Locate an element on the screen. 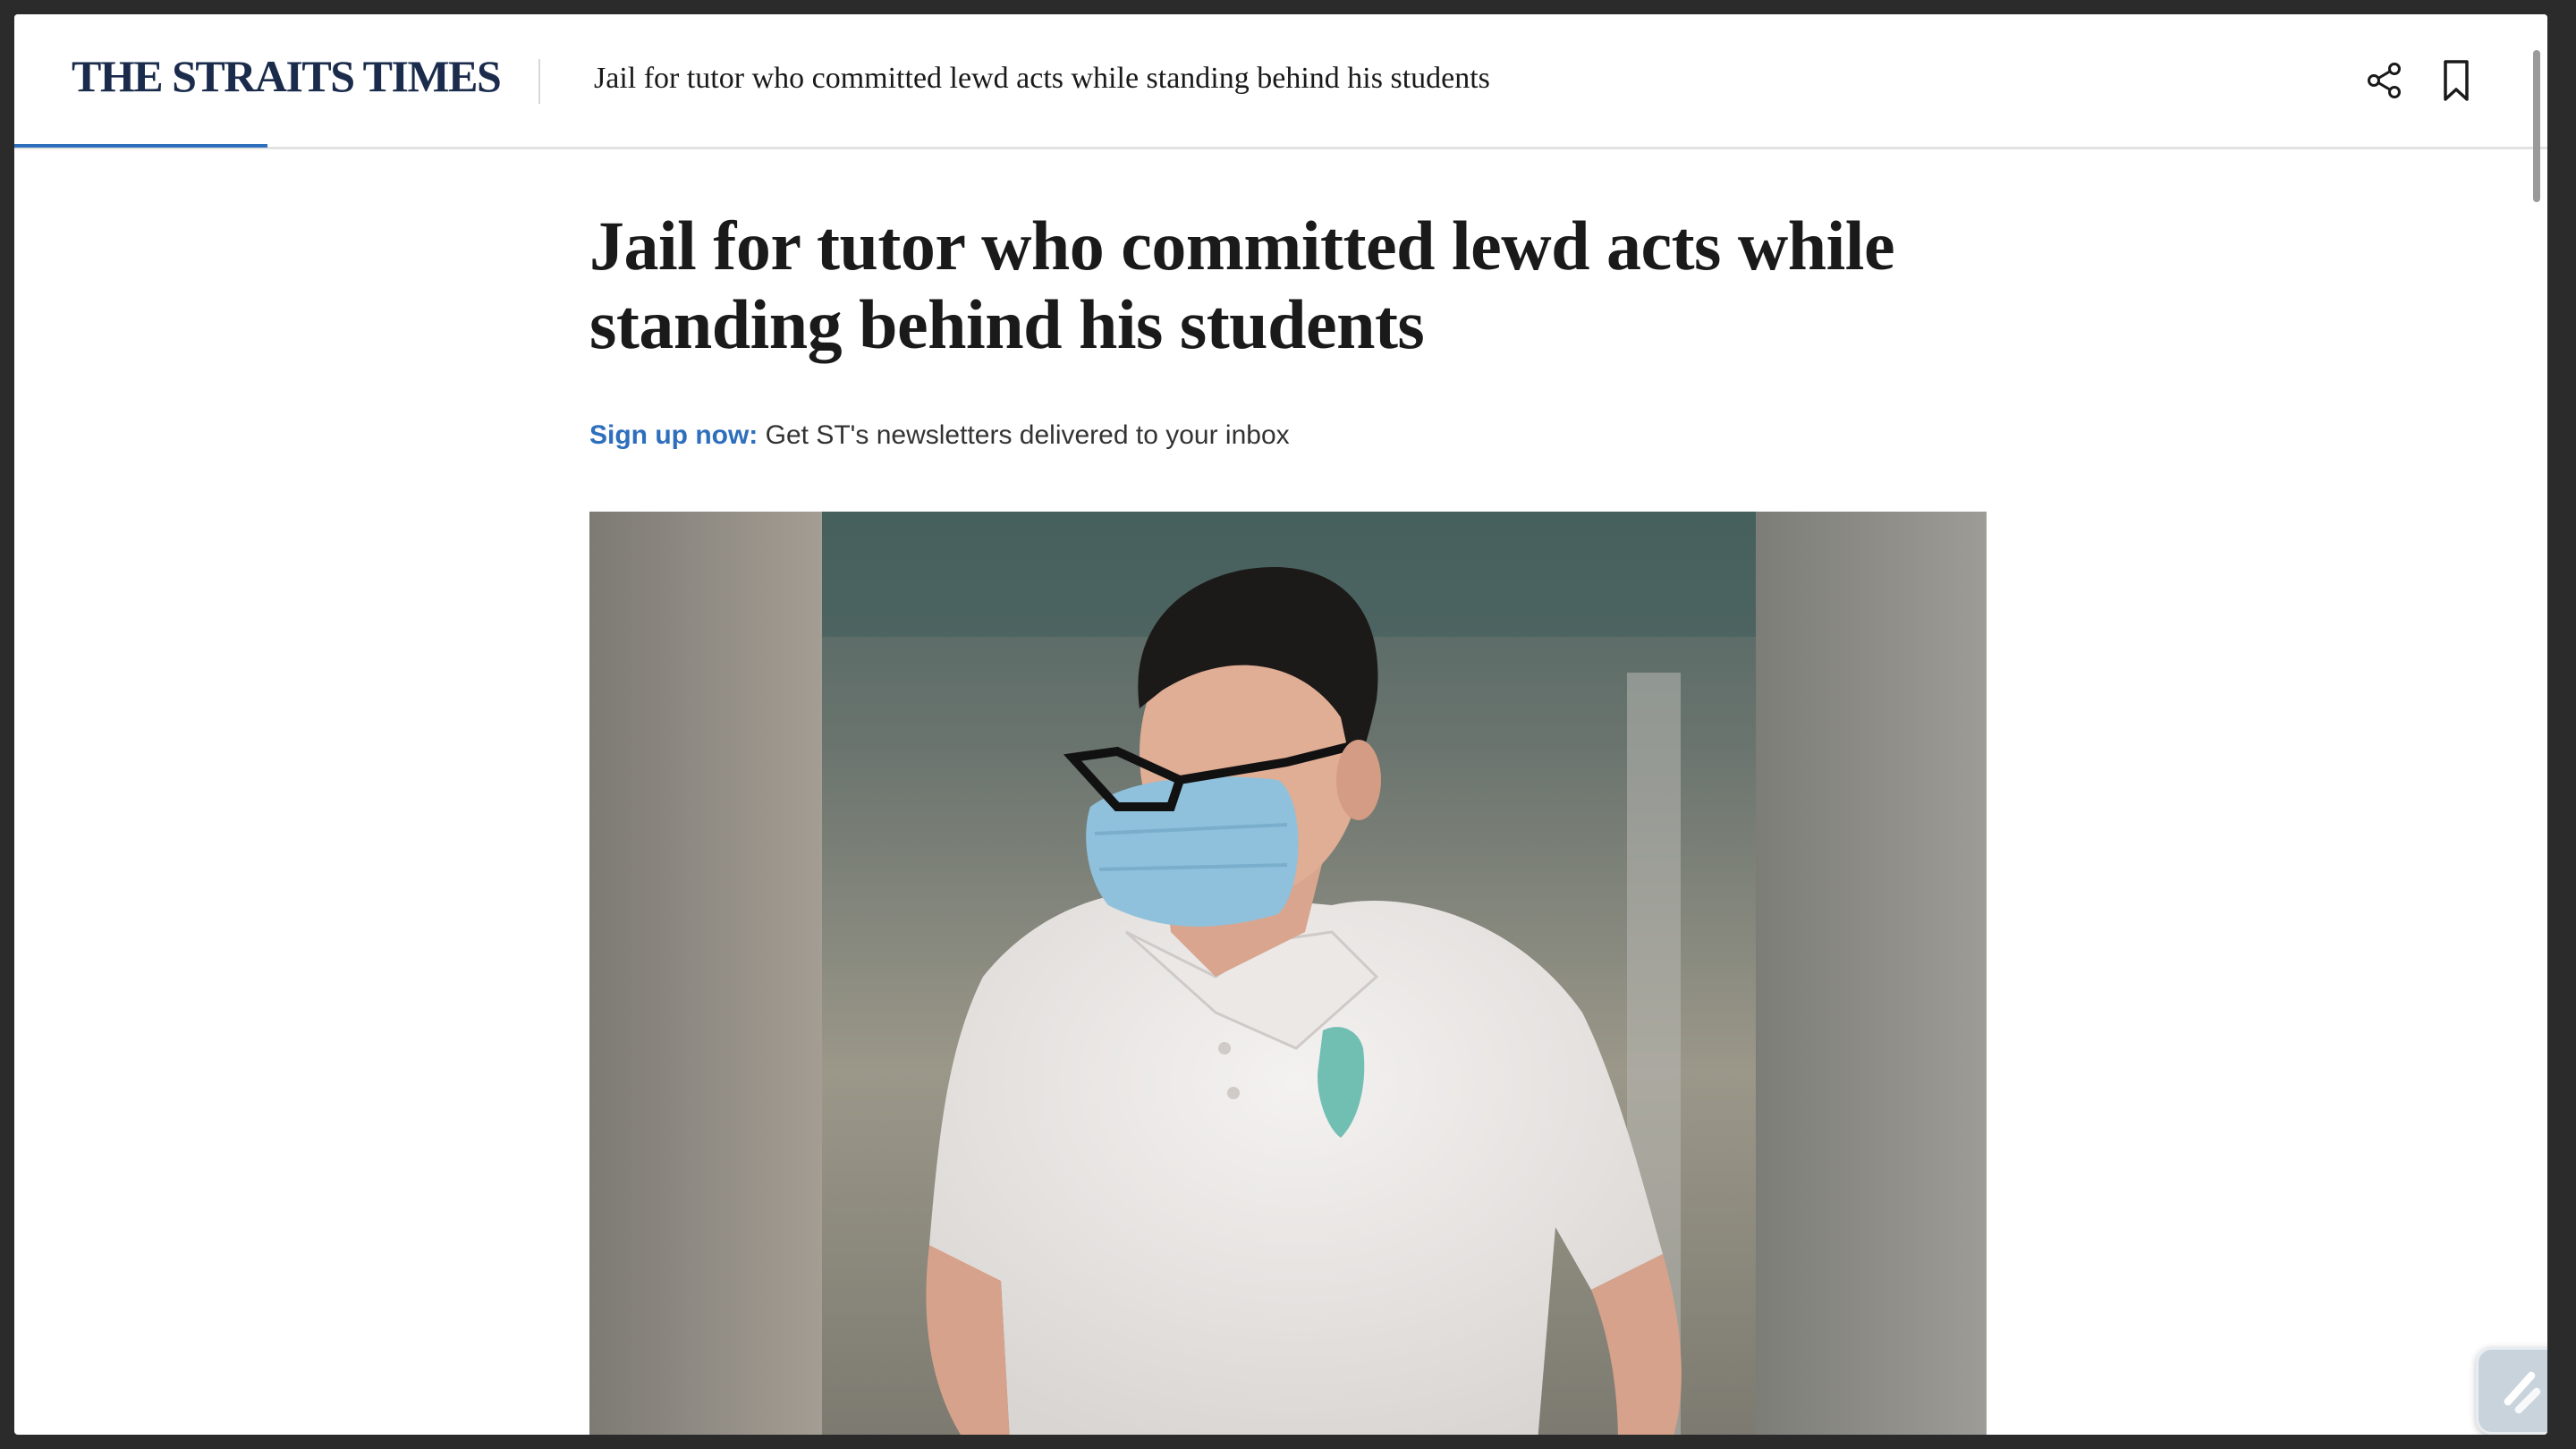  slash-app-icon is located at coordinates (2522, 1392).